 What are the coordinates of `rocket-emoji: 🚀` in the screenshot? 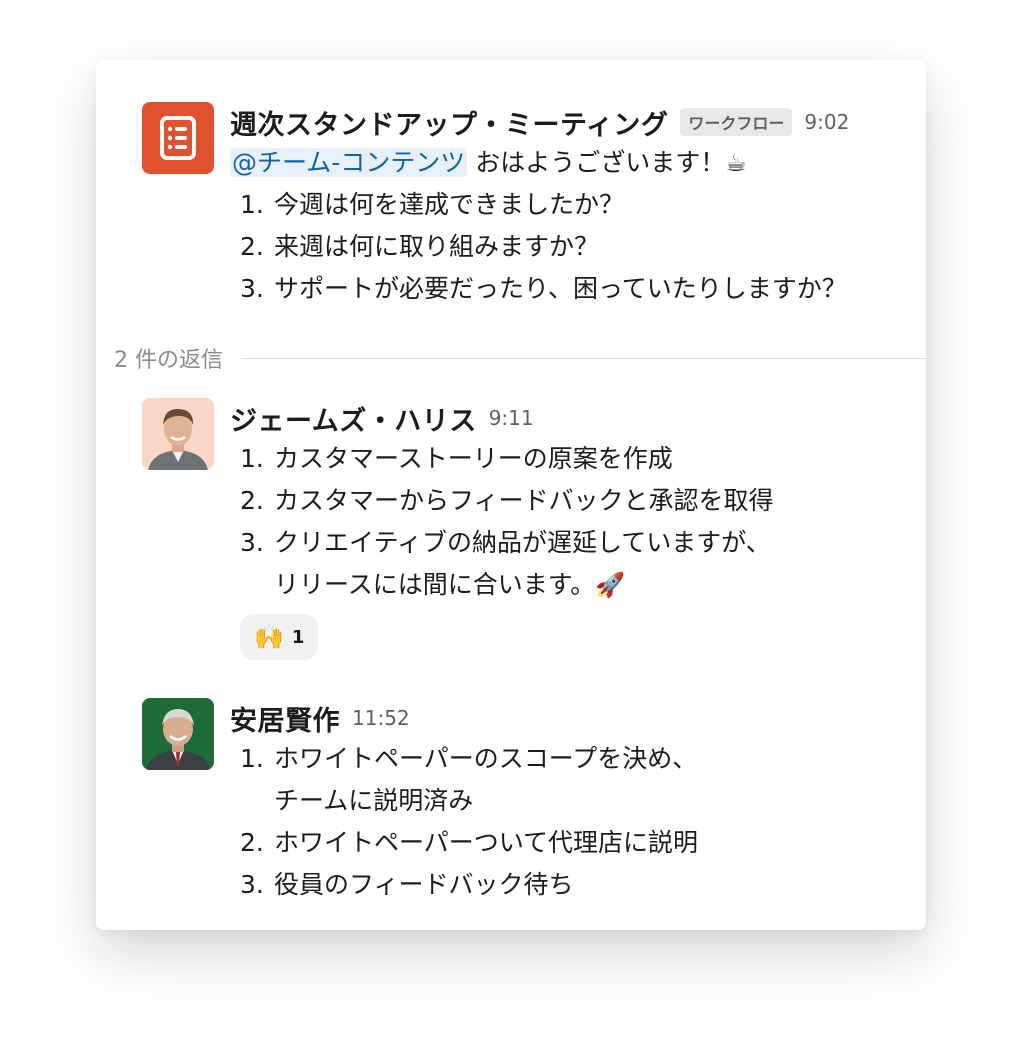 It's located at (610, 585).